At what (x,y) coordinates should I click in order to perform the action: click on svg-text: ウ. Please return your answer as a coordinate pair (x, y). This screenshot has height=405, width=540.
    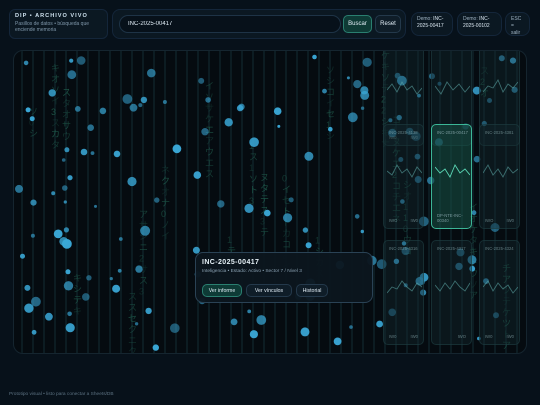
    Looking at the image, I should click on (66, 136).